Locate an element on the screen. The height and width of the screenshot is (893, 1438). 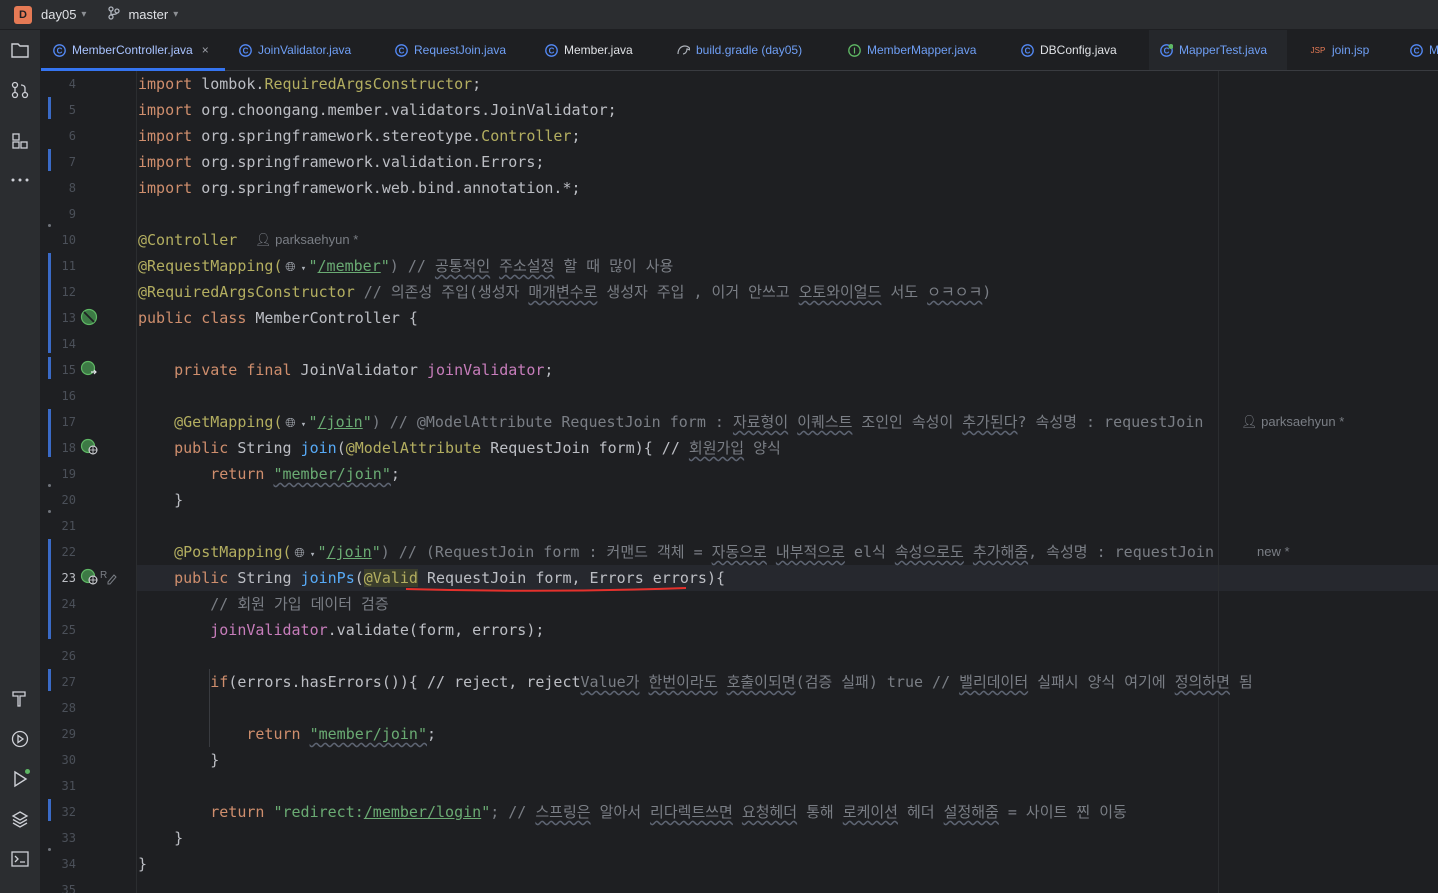
line-number: 27 is located at coordinates (68, 682).